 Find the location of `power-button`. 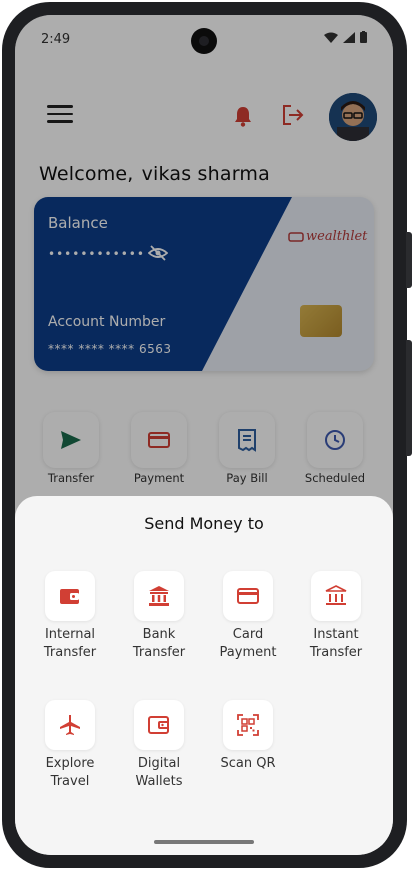

power-button is located at coordinates (409, 260).